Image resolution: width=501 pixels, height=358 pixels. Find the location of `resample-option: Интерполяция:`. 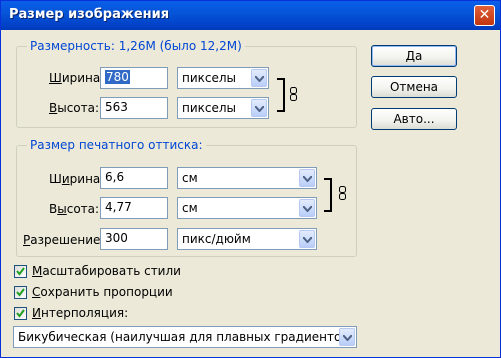

resample-option: Интерполяция: is located at coordinates (114, 314).